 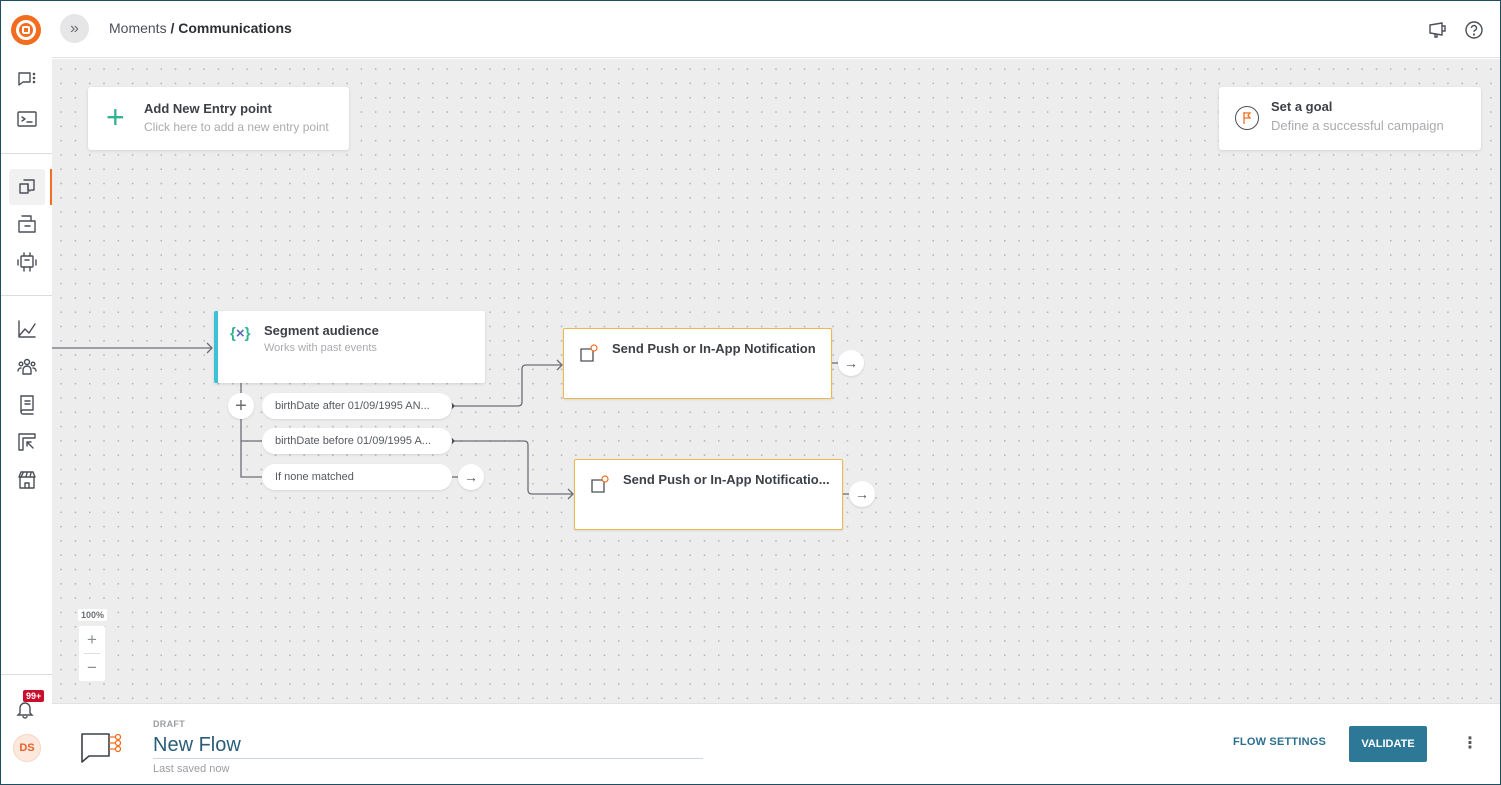 What do you see at coordinates (1302, 106) in the screenshot?
I see `goal-title: Set a goal` at bounding box center [1302, 106].